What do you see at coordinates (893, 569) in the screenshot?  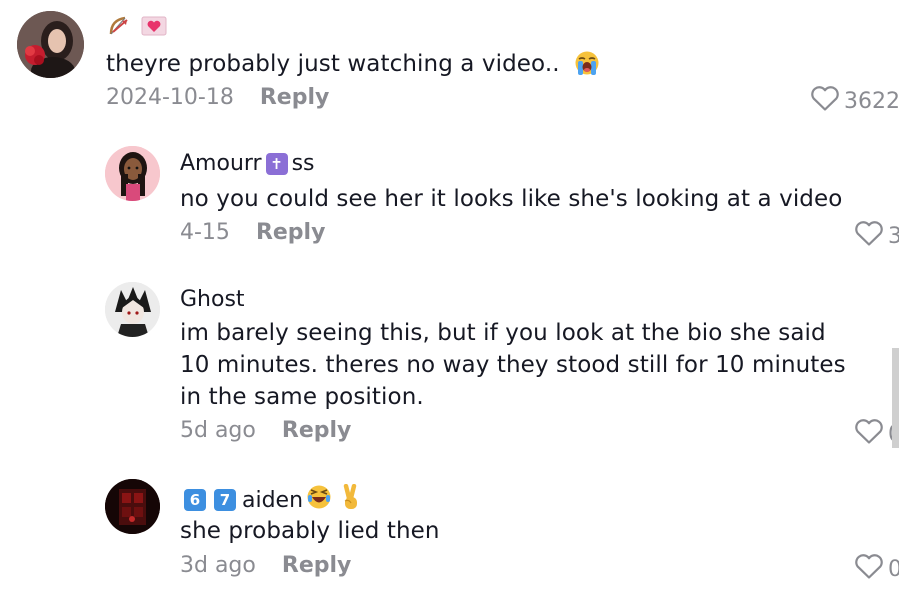 I see `like-count: 0` at bounding box center [893, 569].